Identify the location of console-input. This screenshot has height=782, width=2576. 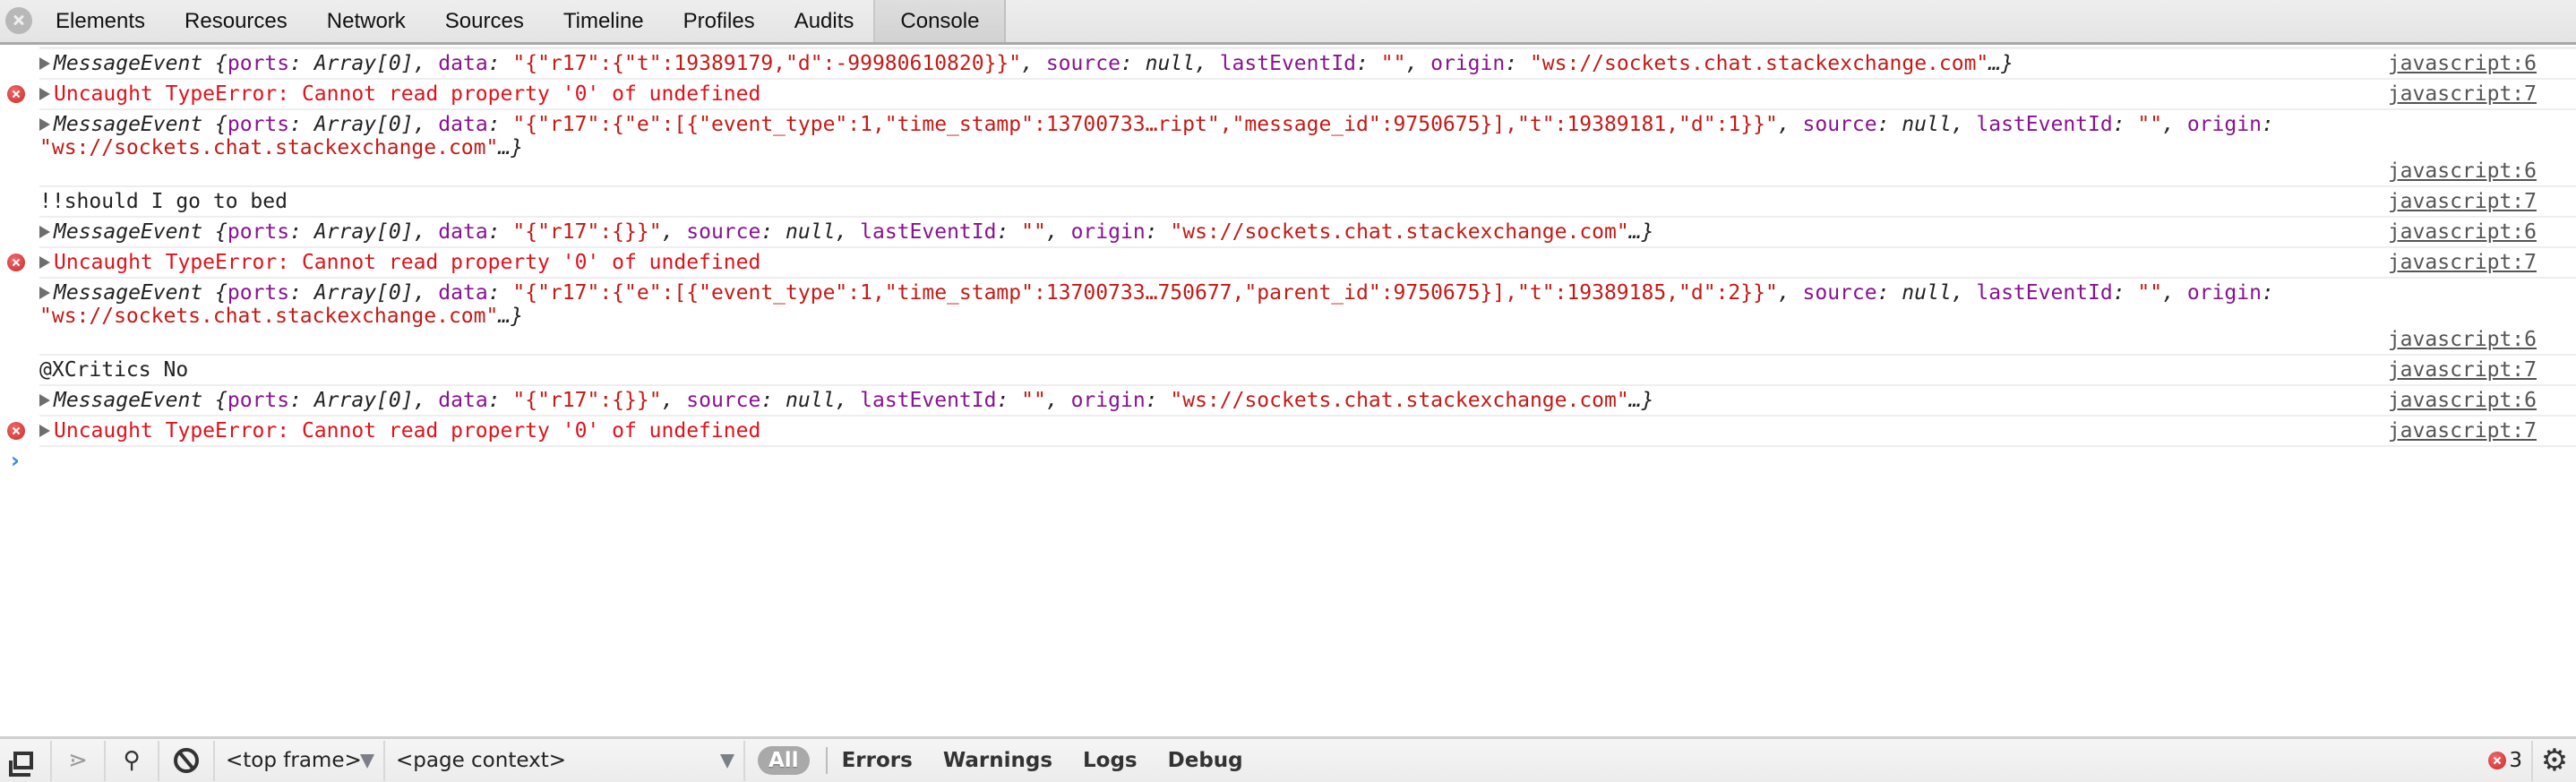
(1307, 461).